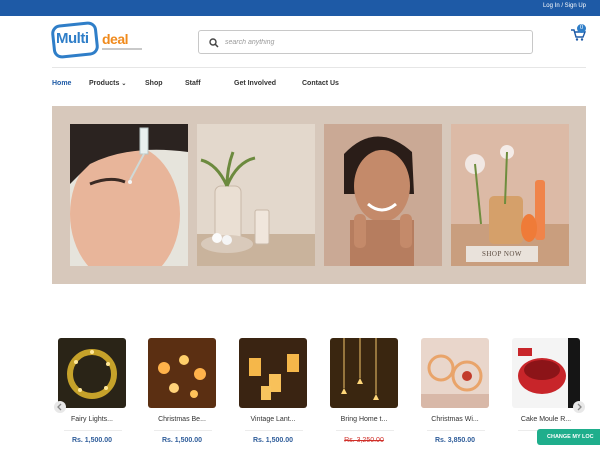 The width and height of the screenshot is (600, 450). What do you see at coordinates (104, 83) in the screenshot?
I see `nav-products-label: Products` at bounding box center [104, 83].